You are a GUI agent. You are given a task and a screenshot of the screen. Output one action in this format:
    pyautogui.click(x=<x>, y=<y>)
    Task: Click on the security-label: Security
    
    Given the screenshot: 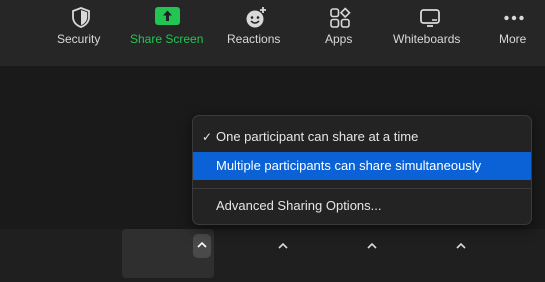 What is the action you would take?
    pyautogui.click(x=79, y=39)
    